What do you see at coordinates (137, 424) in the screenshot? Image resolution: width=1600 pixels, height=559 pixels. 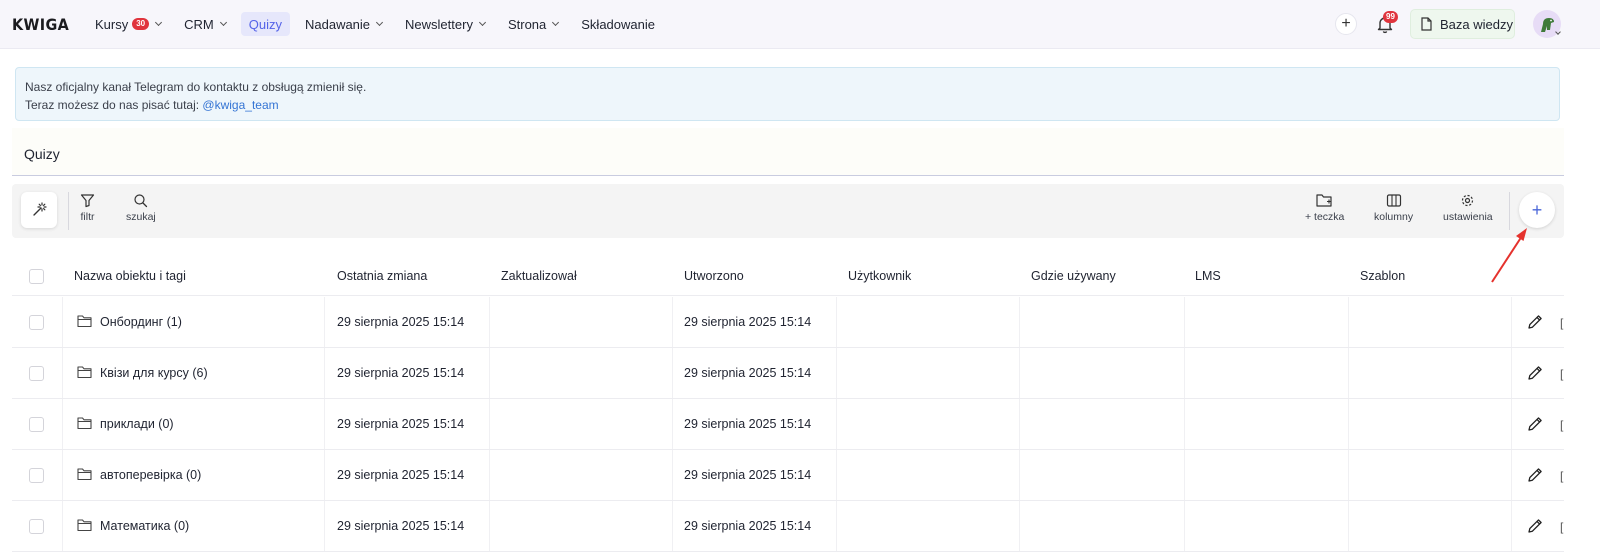 I see `row-name: приклади (0)` at bounding box center [137, 424].